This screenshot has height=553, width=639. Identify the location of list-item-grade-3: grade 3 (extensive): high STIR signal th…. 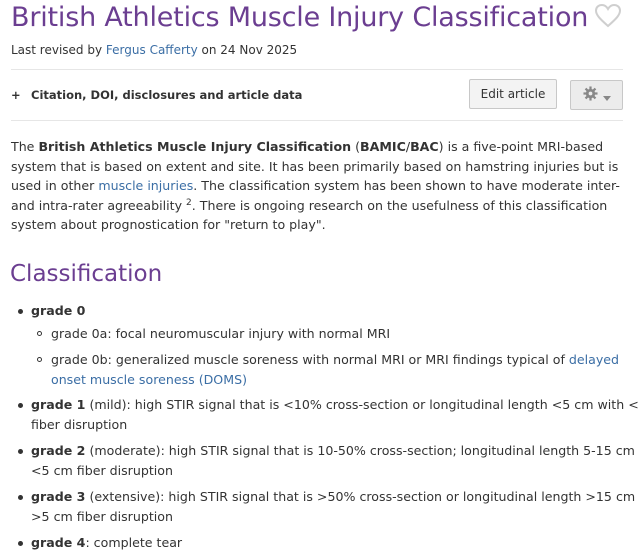
(335, 506).